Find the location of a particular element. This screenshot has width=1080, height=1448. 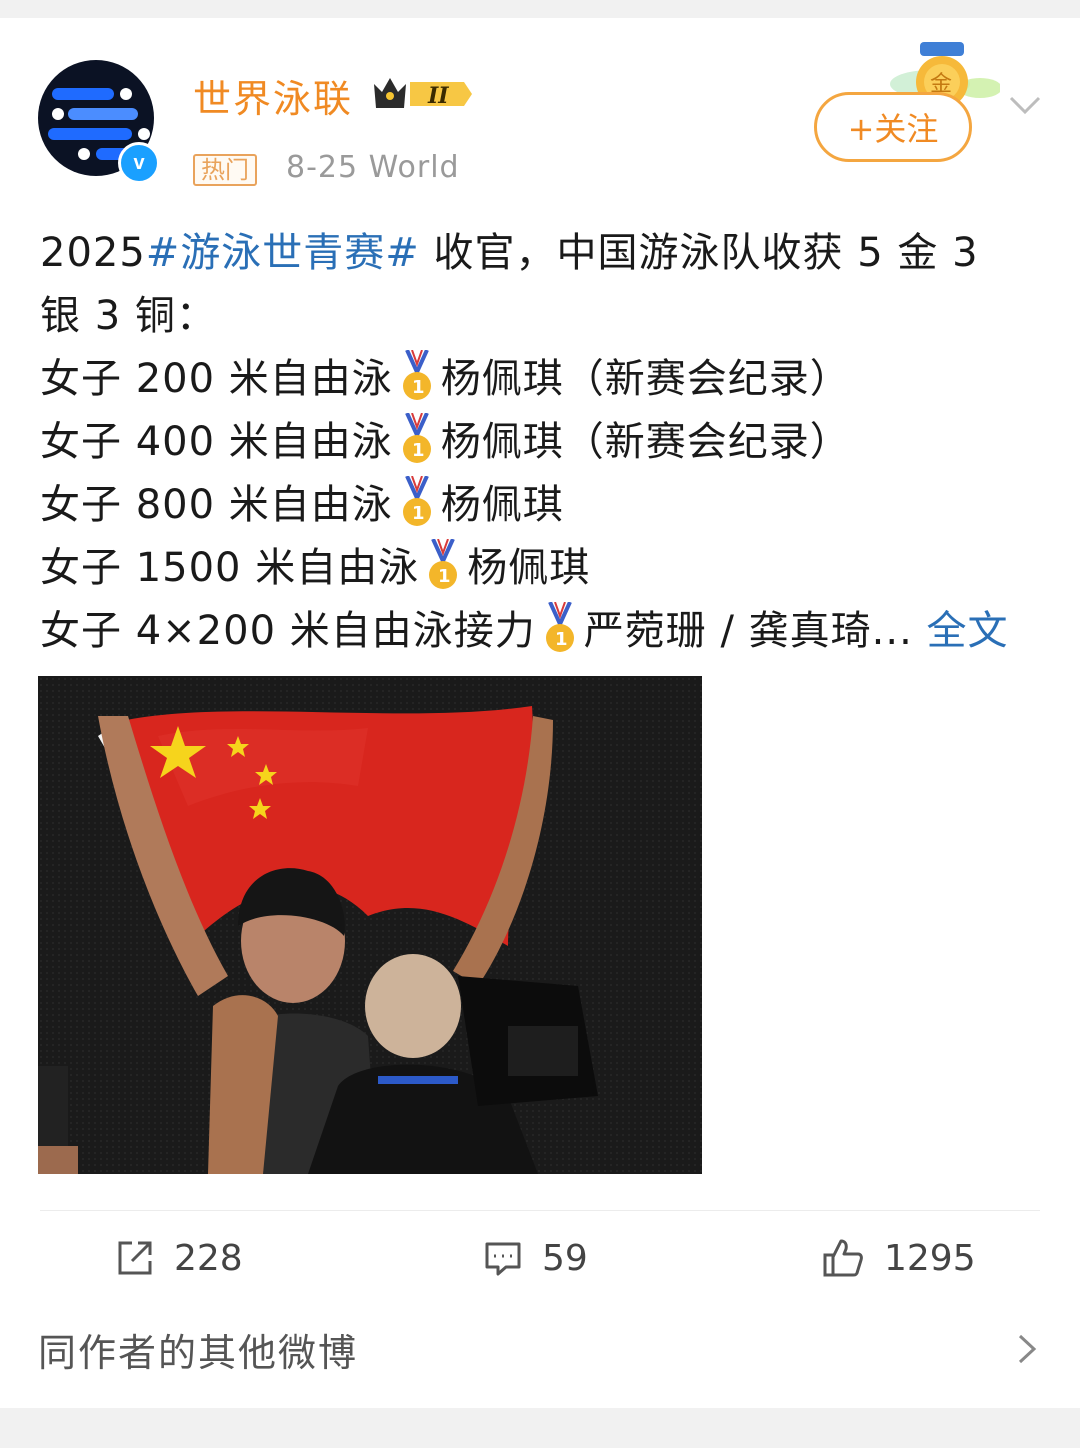

repost-count: 228 is located at coordinates (208, 1258).